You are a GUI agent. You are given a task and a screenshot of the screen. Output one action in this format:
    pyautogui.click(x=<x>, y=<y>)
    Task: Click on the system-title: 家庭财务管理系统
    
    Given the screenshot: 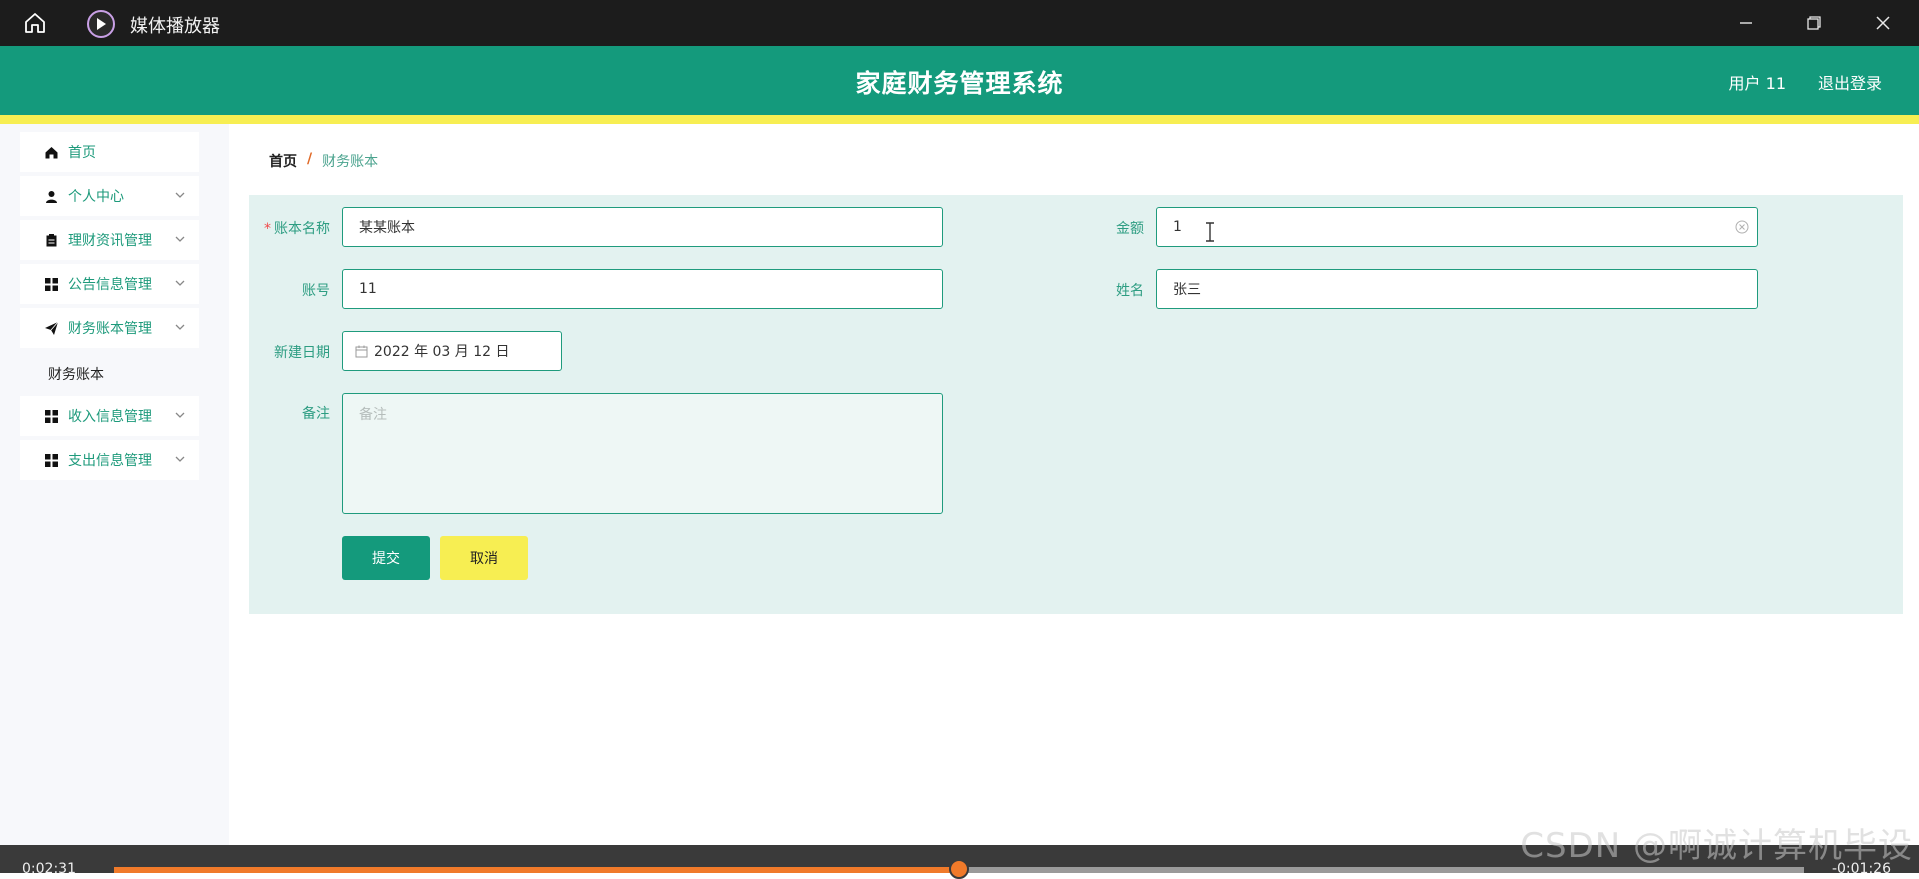 What is the action you would take?
    pyautogui.click(x=959, y=83)
    